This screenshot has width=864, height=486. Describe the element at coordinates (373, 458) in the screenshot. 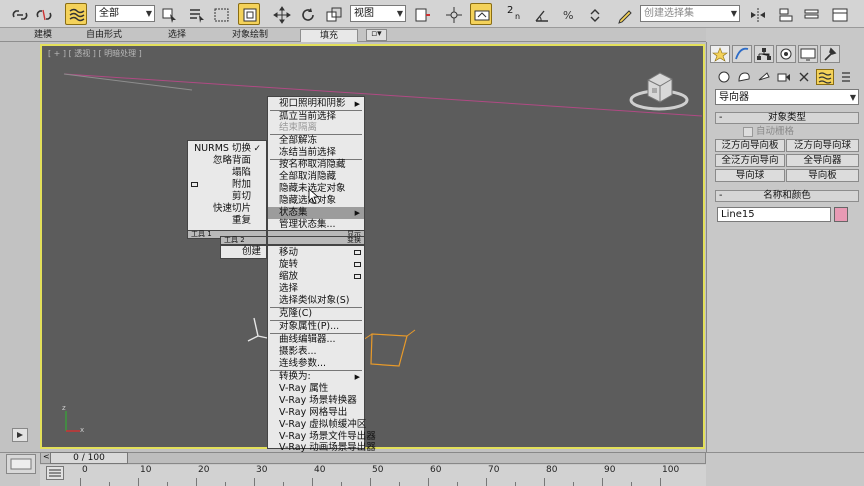

I see `time-slider-track: <` at that location.